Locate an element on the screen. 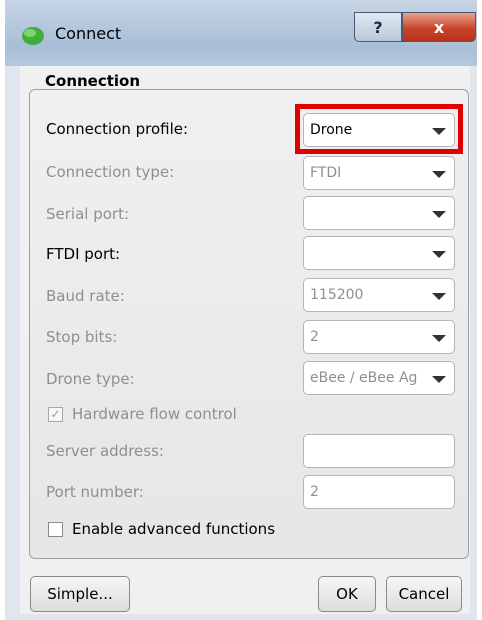 The width and height of the screenshot is (482, 620). ftdi-port-select is located at coordinates (379, 253).